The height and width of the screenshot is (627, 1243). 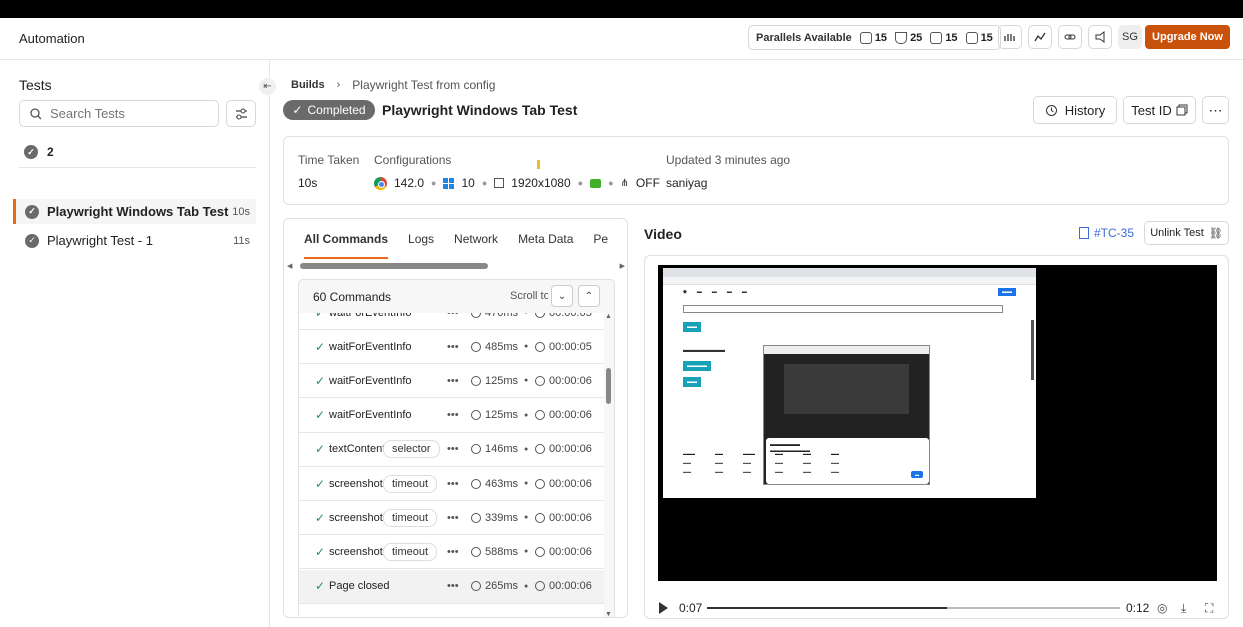 I want to click on test-list-item: ✓ Playwright Windows Tab Test 10s, so click(x=134, y=211).